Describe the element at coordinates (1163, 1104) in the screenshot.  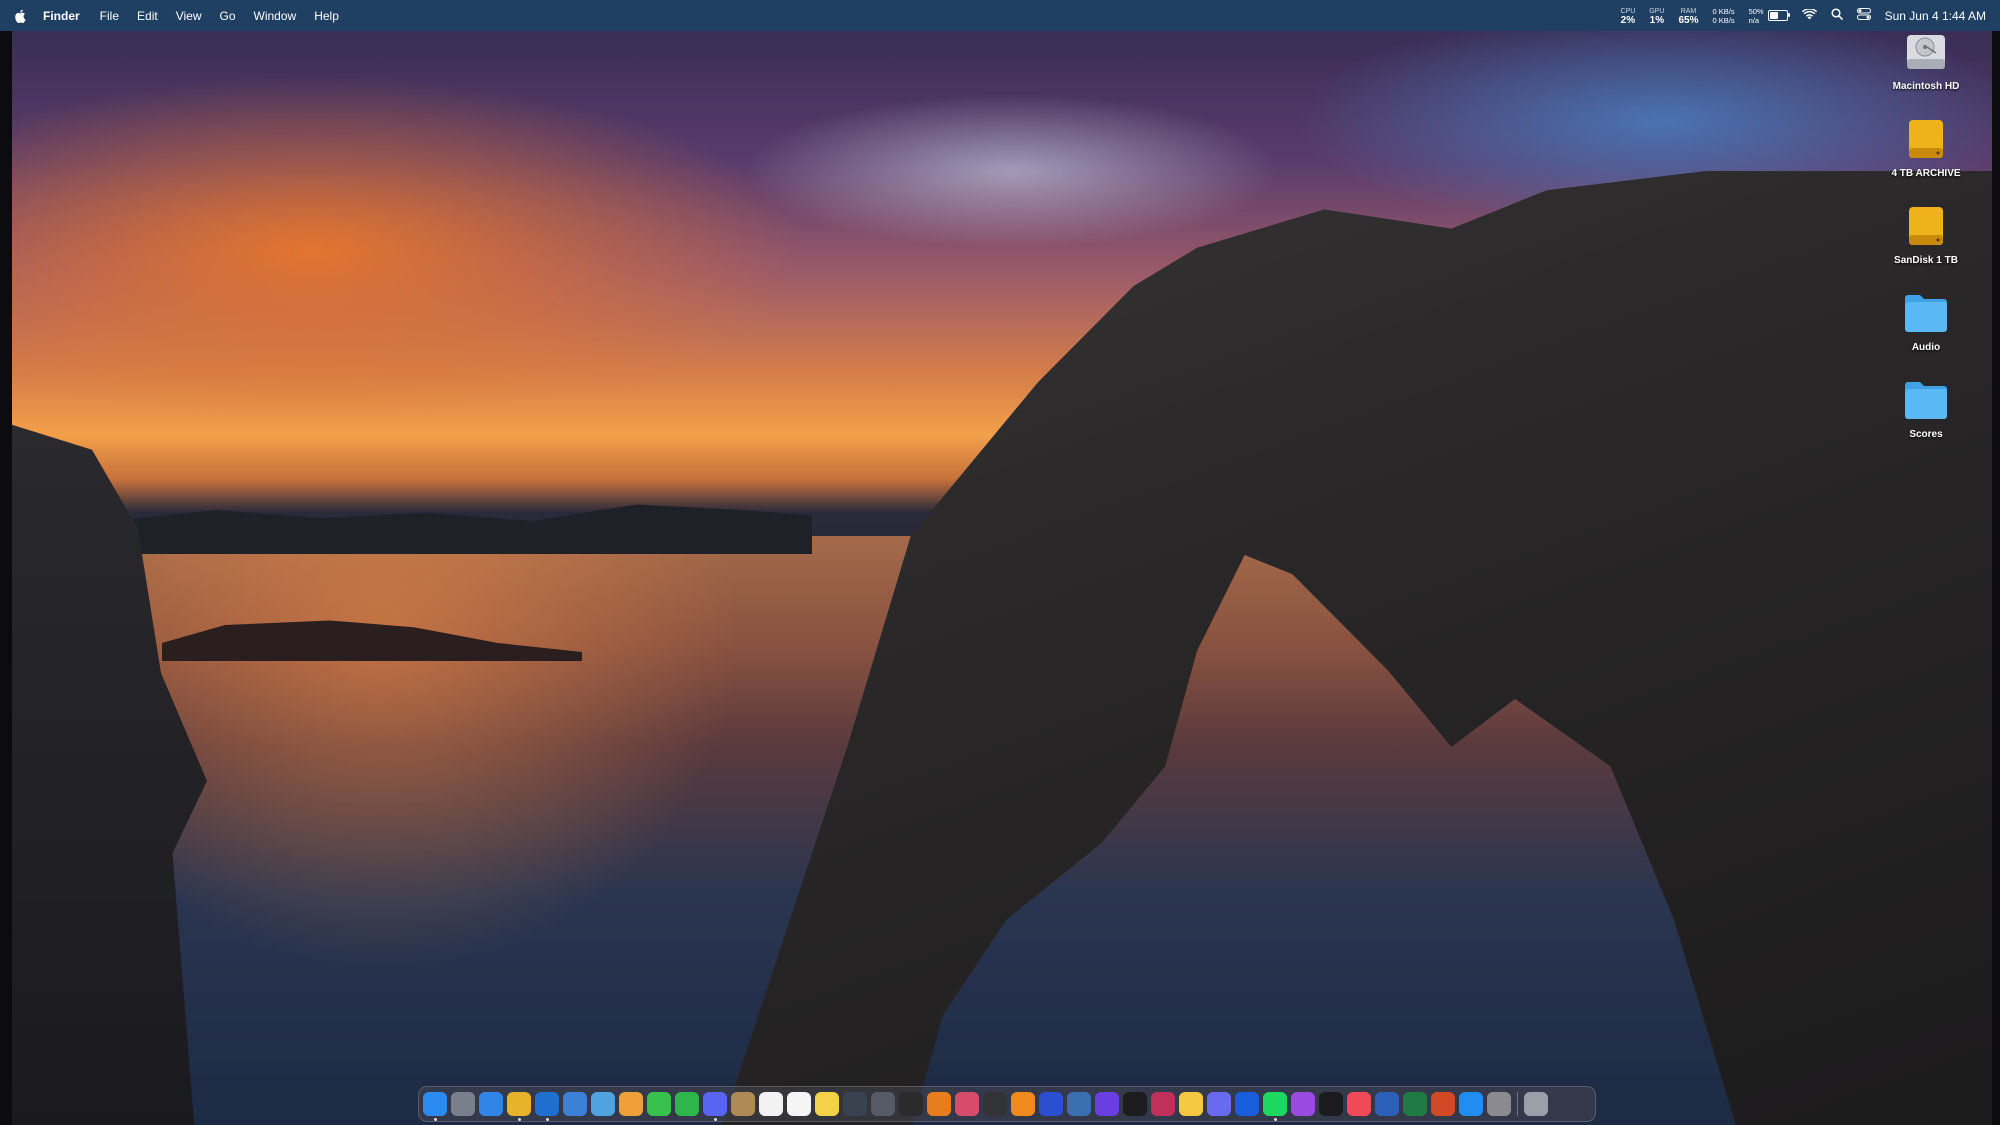
I see `dock-app-wavelab` at that location.